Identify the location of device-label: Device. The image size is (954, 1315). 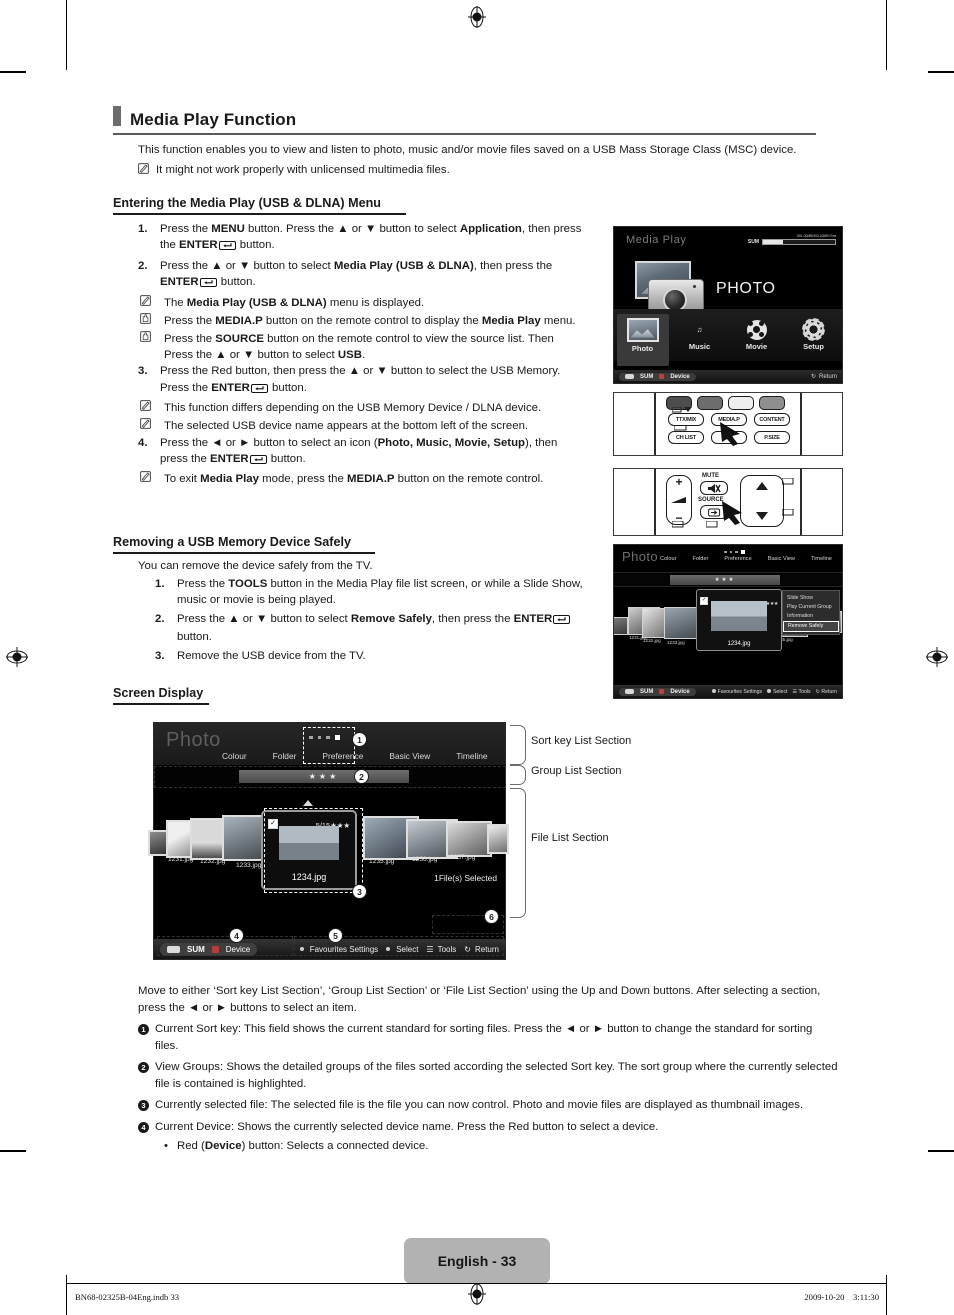
(680, 691).